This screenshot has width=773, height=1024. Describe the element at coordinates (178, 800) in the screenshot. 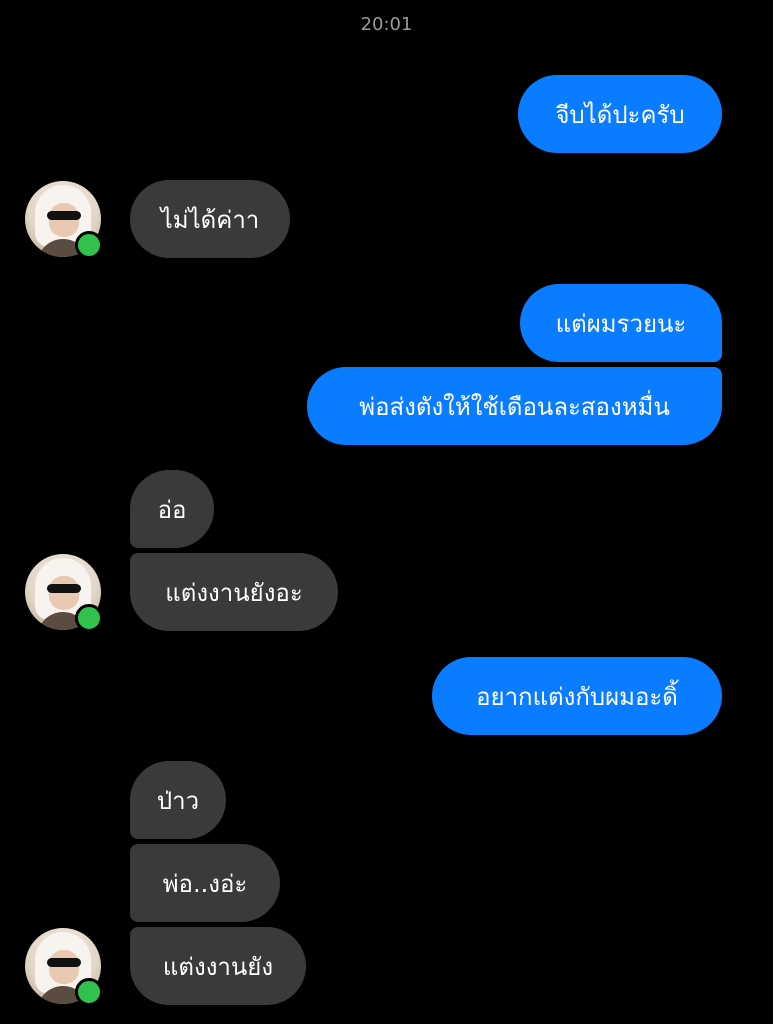

I see `incoming-message-bubble: ป่าว` at that location.